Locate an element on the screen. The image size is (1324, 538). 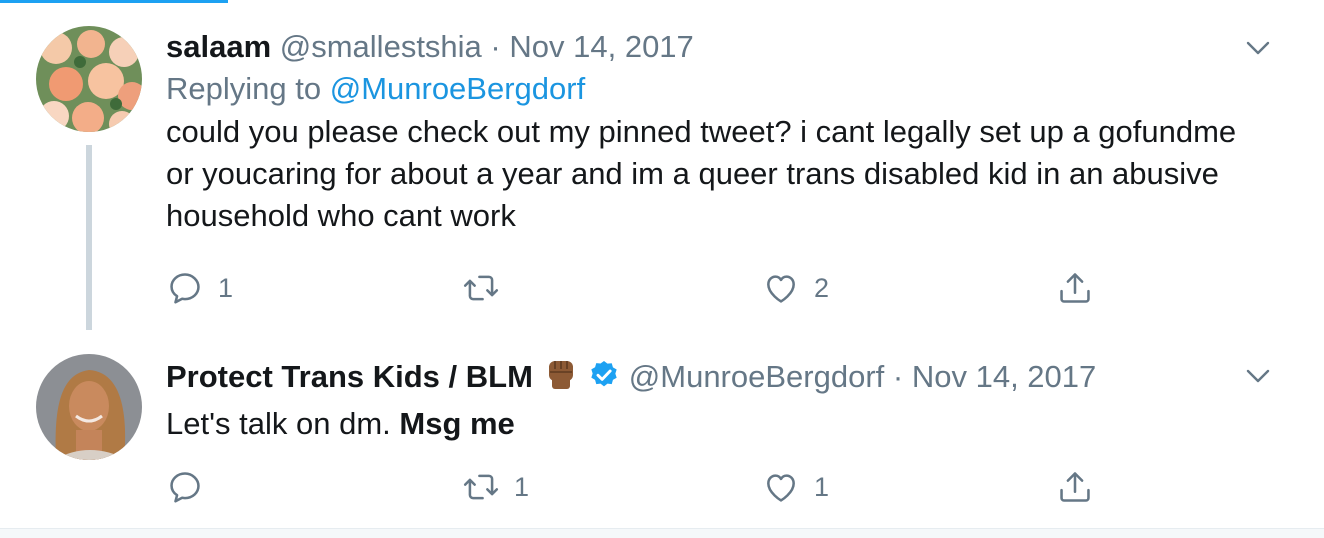
tweet-text-bold: Msg me is located at coordinates (457, 423).